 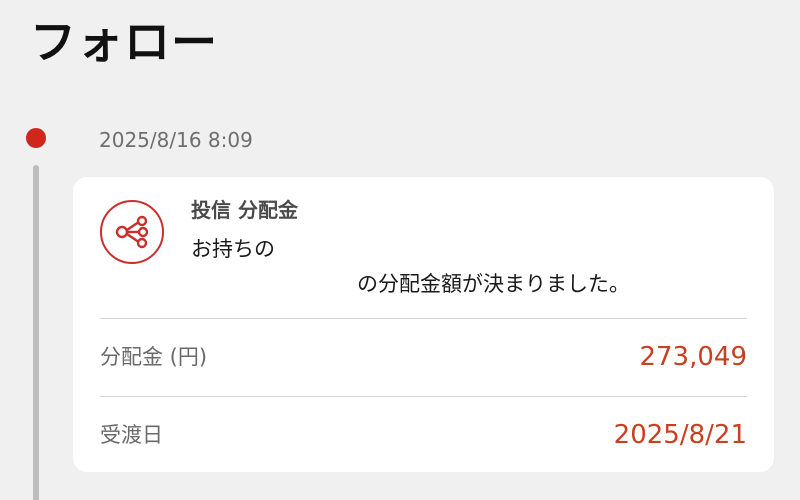 What do you see at coordinates (154, 357) in the screenshot?
I see `distribution-amount-label: 分配金 (円)` at bounding box center [154, 357].